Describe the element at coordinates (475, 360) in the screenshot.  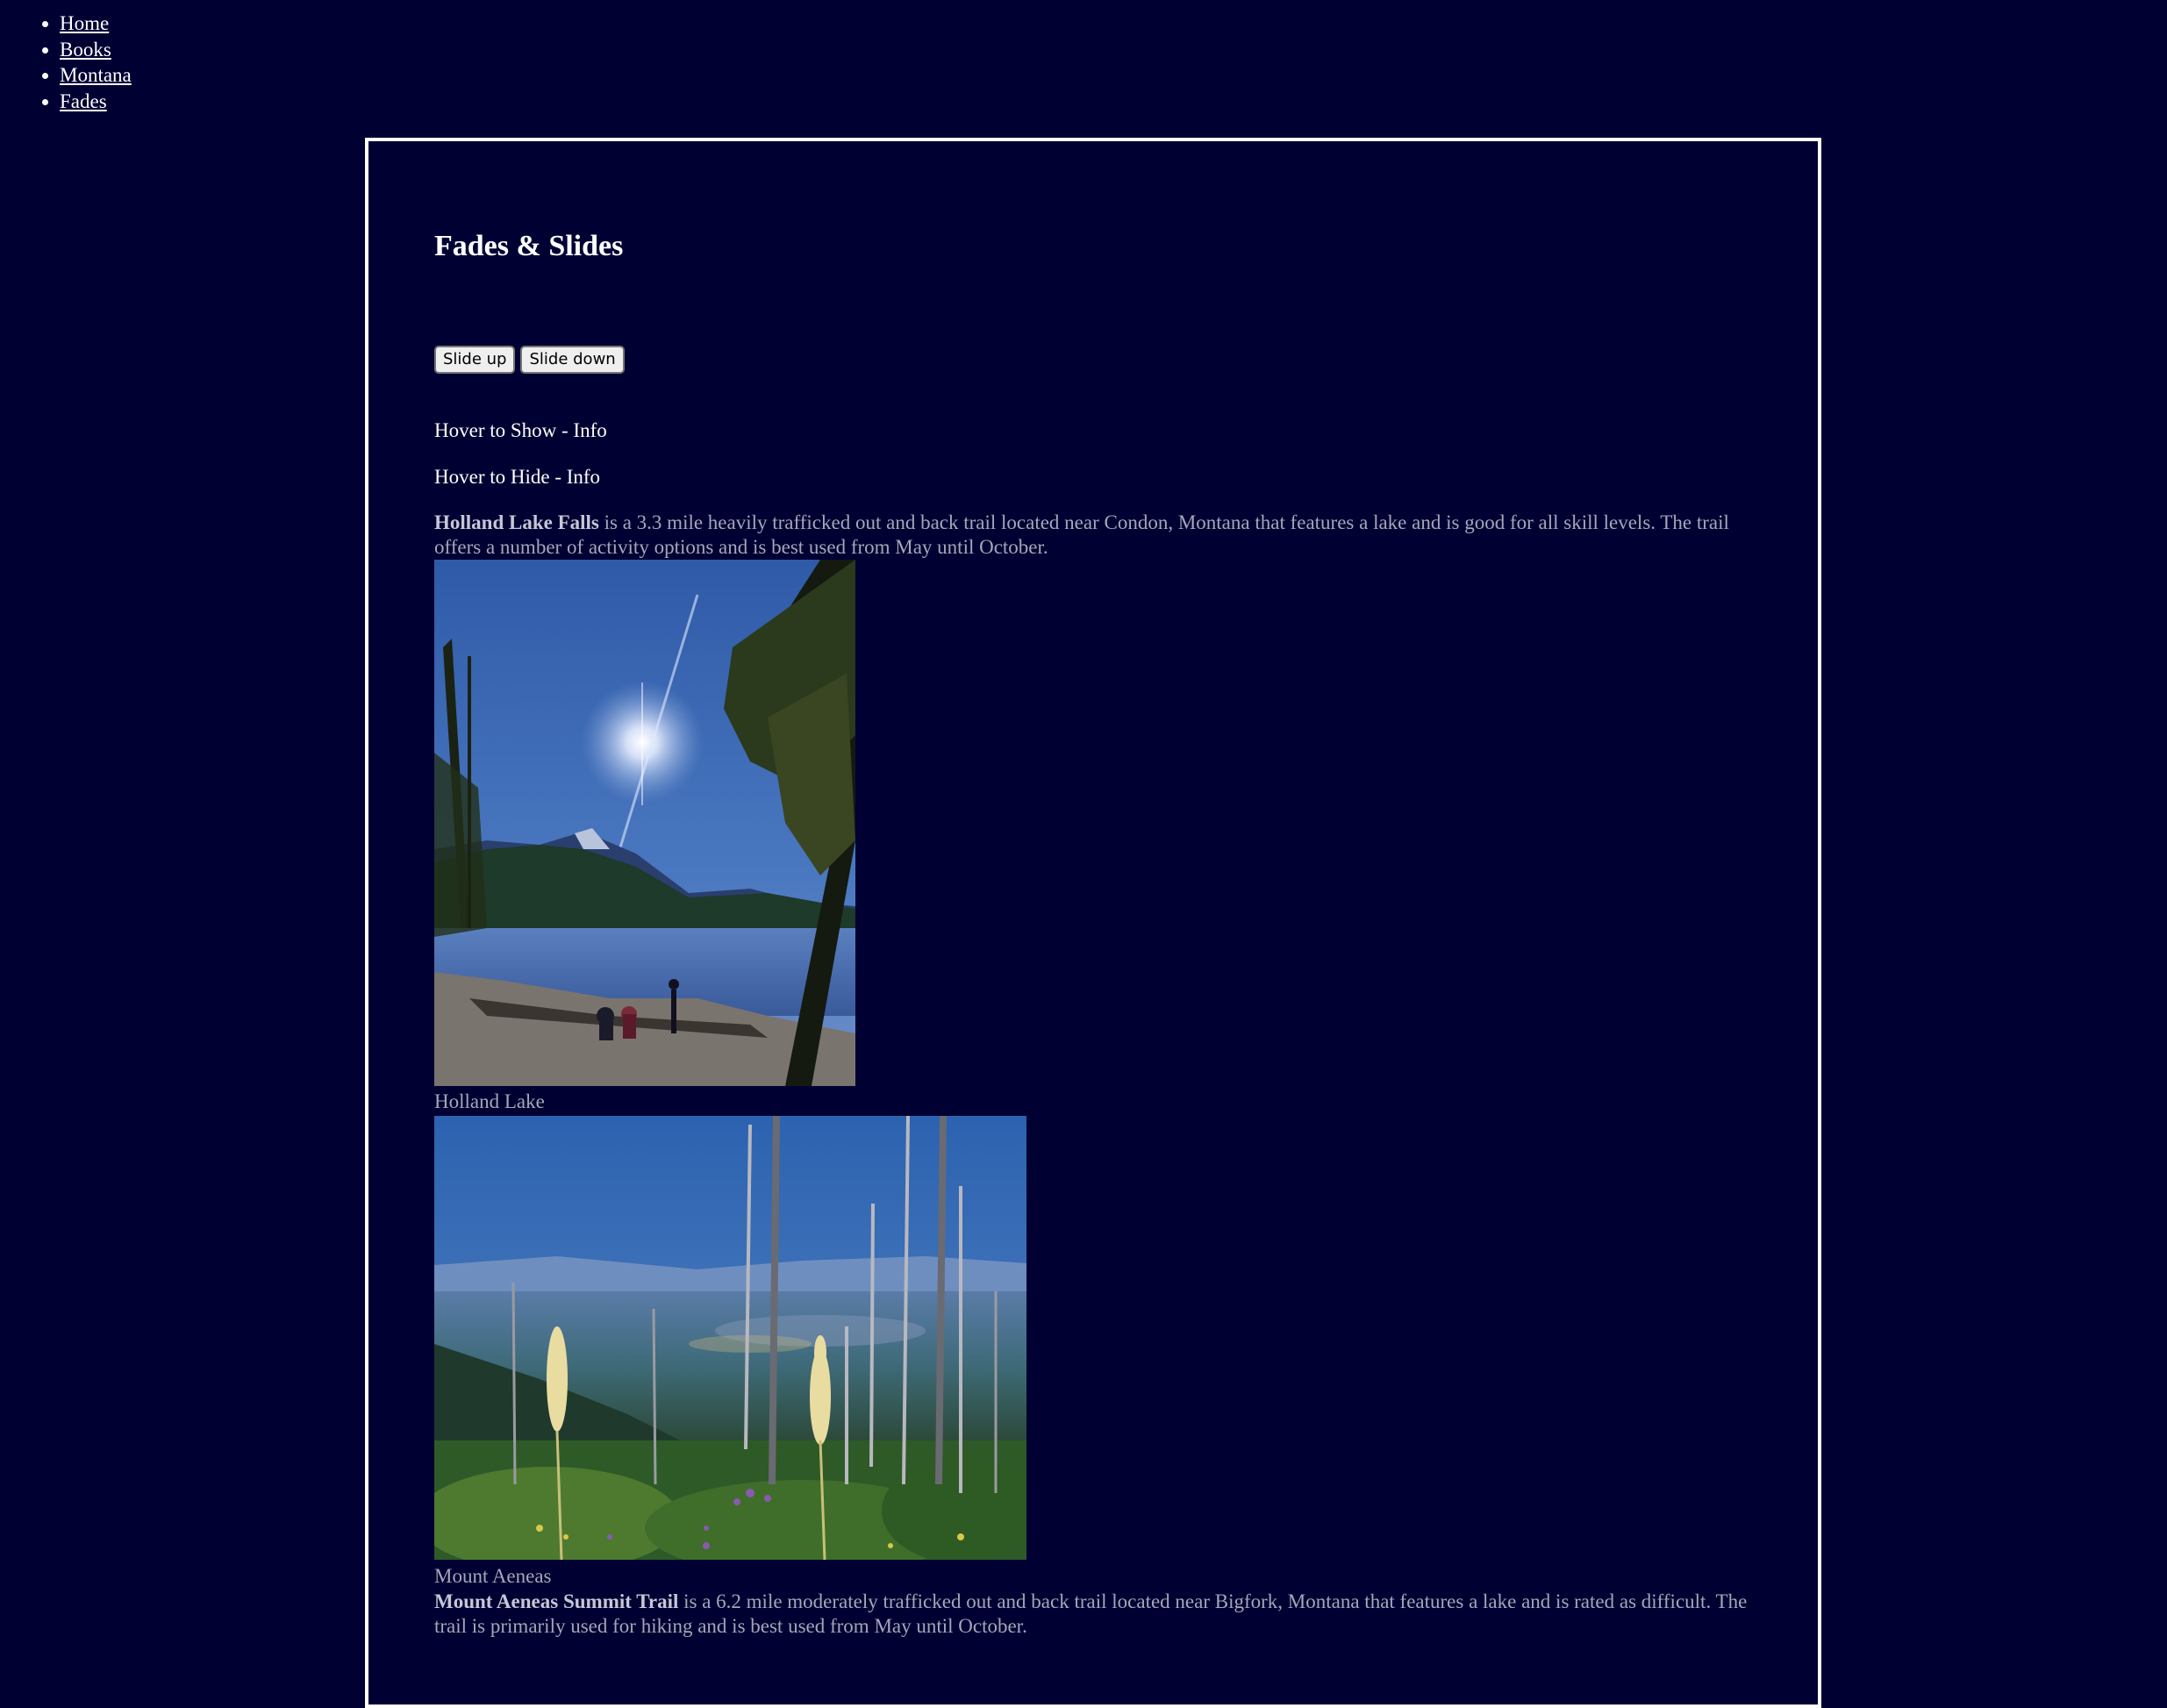
I see `slide-up-button: Slide up` at that location.